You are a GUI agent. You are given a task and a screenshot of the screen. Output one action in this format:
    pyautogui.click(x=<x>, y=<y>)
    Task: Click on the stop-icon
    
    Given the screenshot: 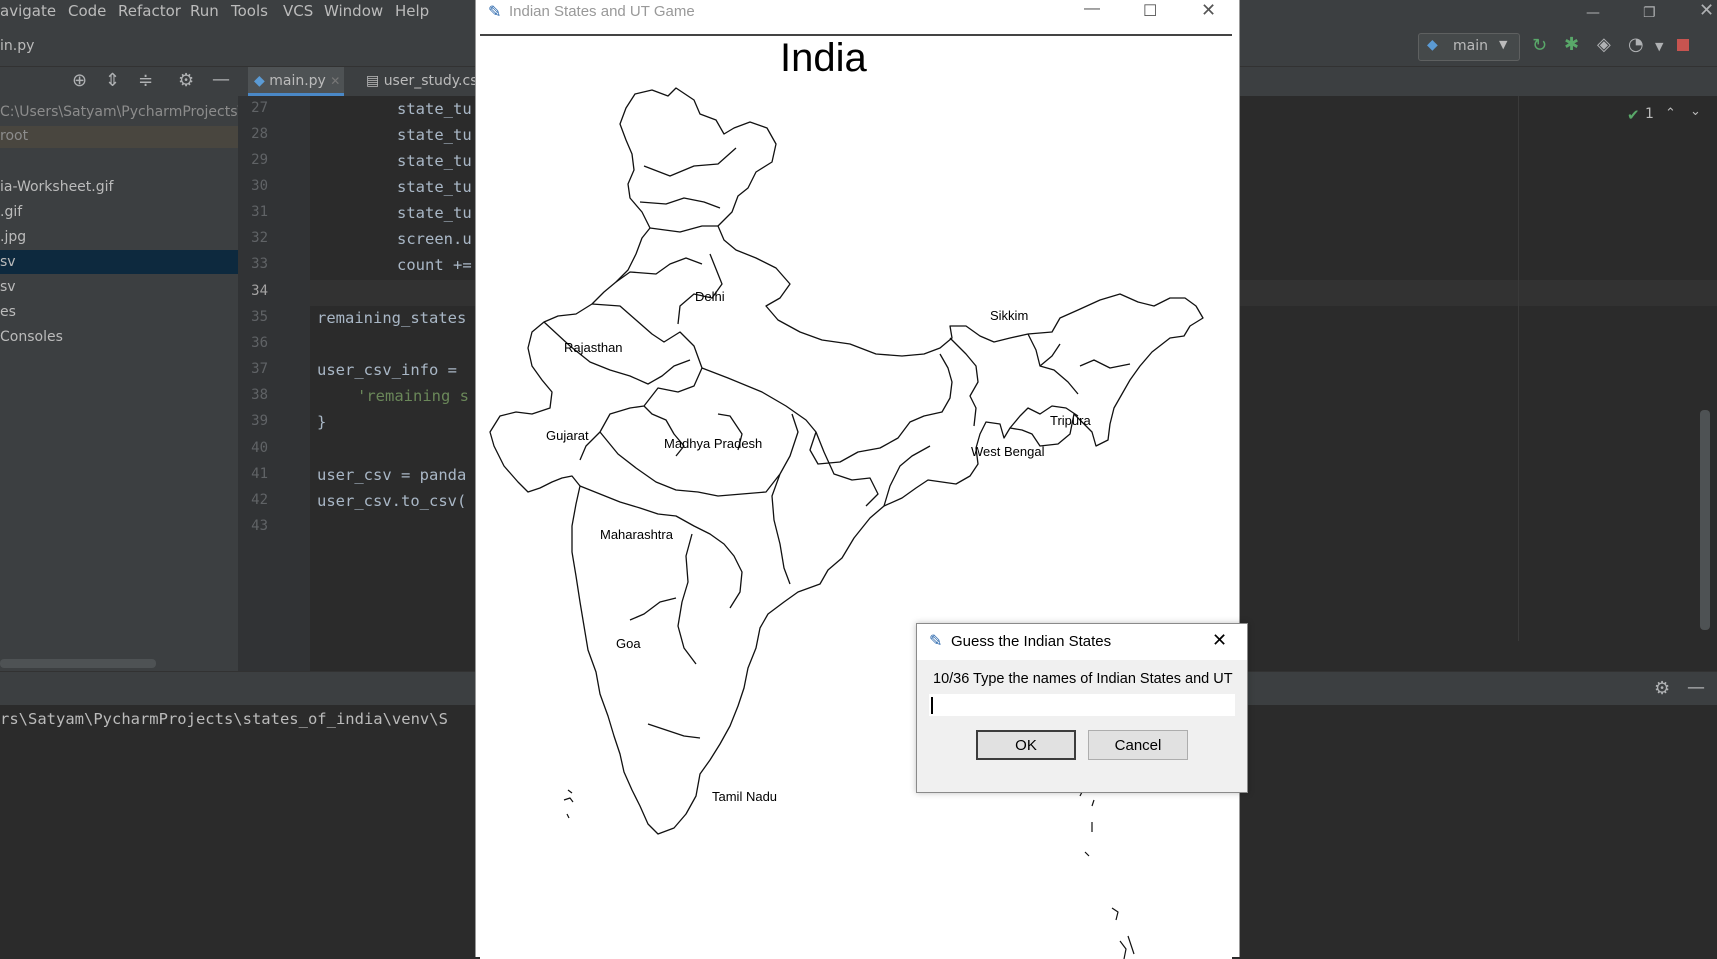 What is the action you would take?
    pyautogui.click(x=1683, y=45)
    